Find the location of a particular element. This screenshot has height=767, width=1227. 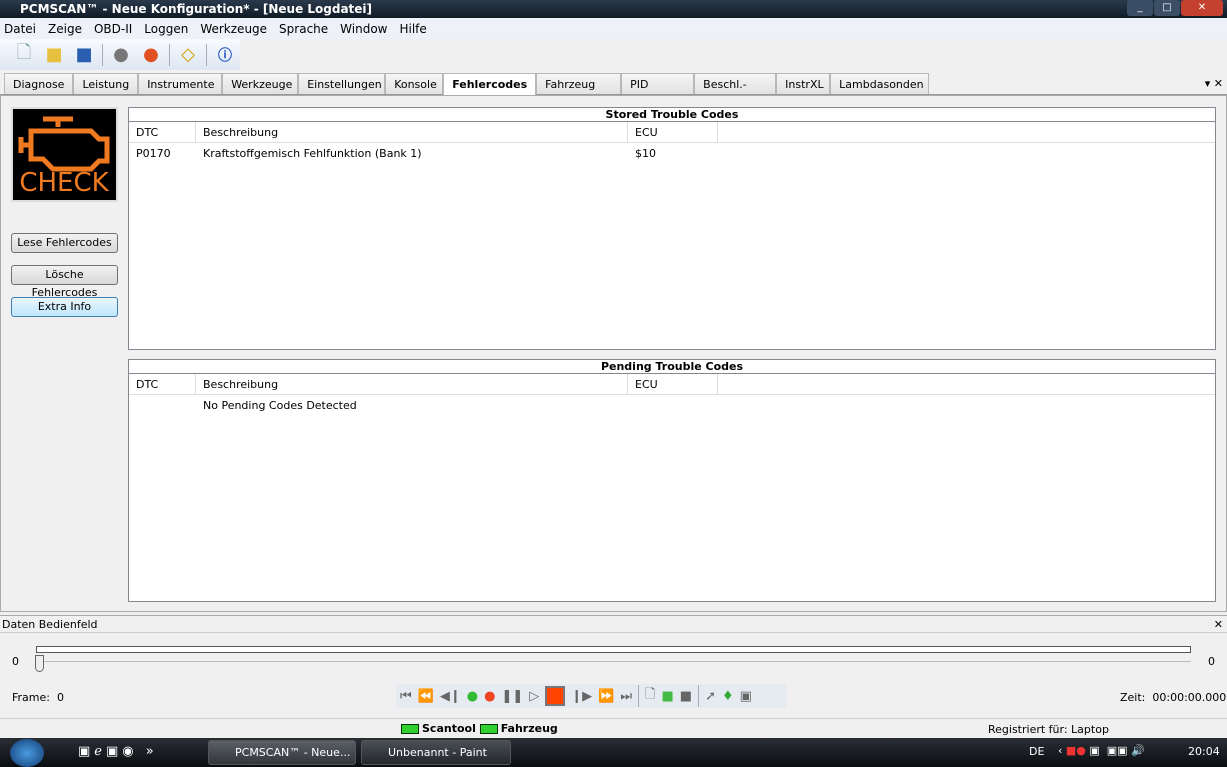

start-button is located at coordinates (27, 753).